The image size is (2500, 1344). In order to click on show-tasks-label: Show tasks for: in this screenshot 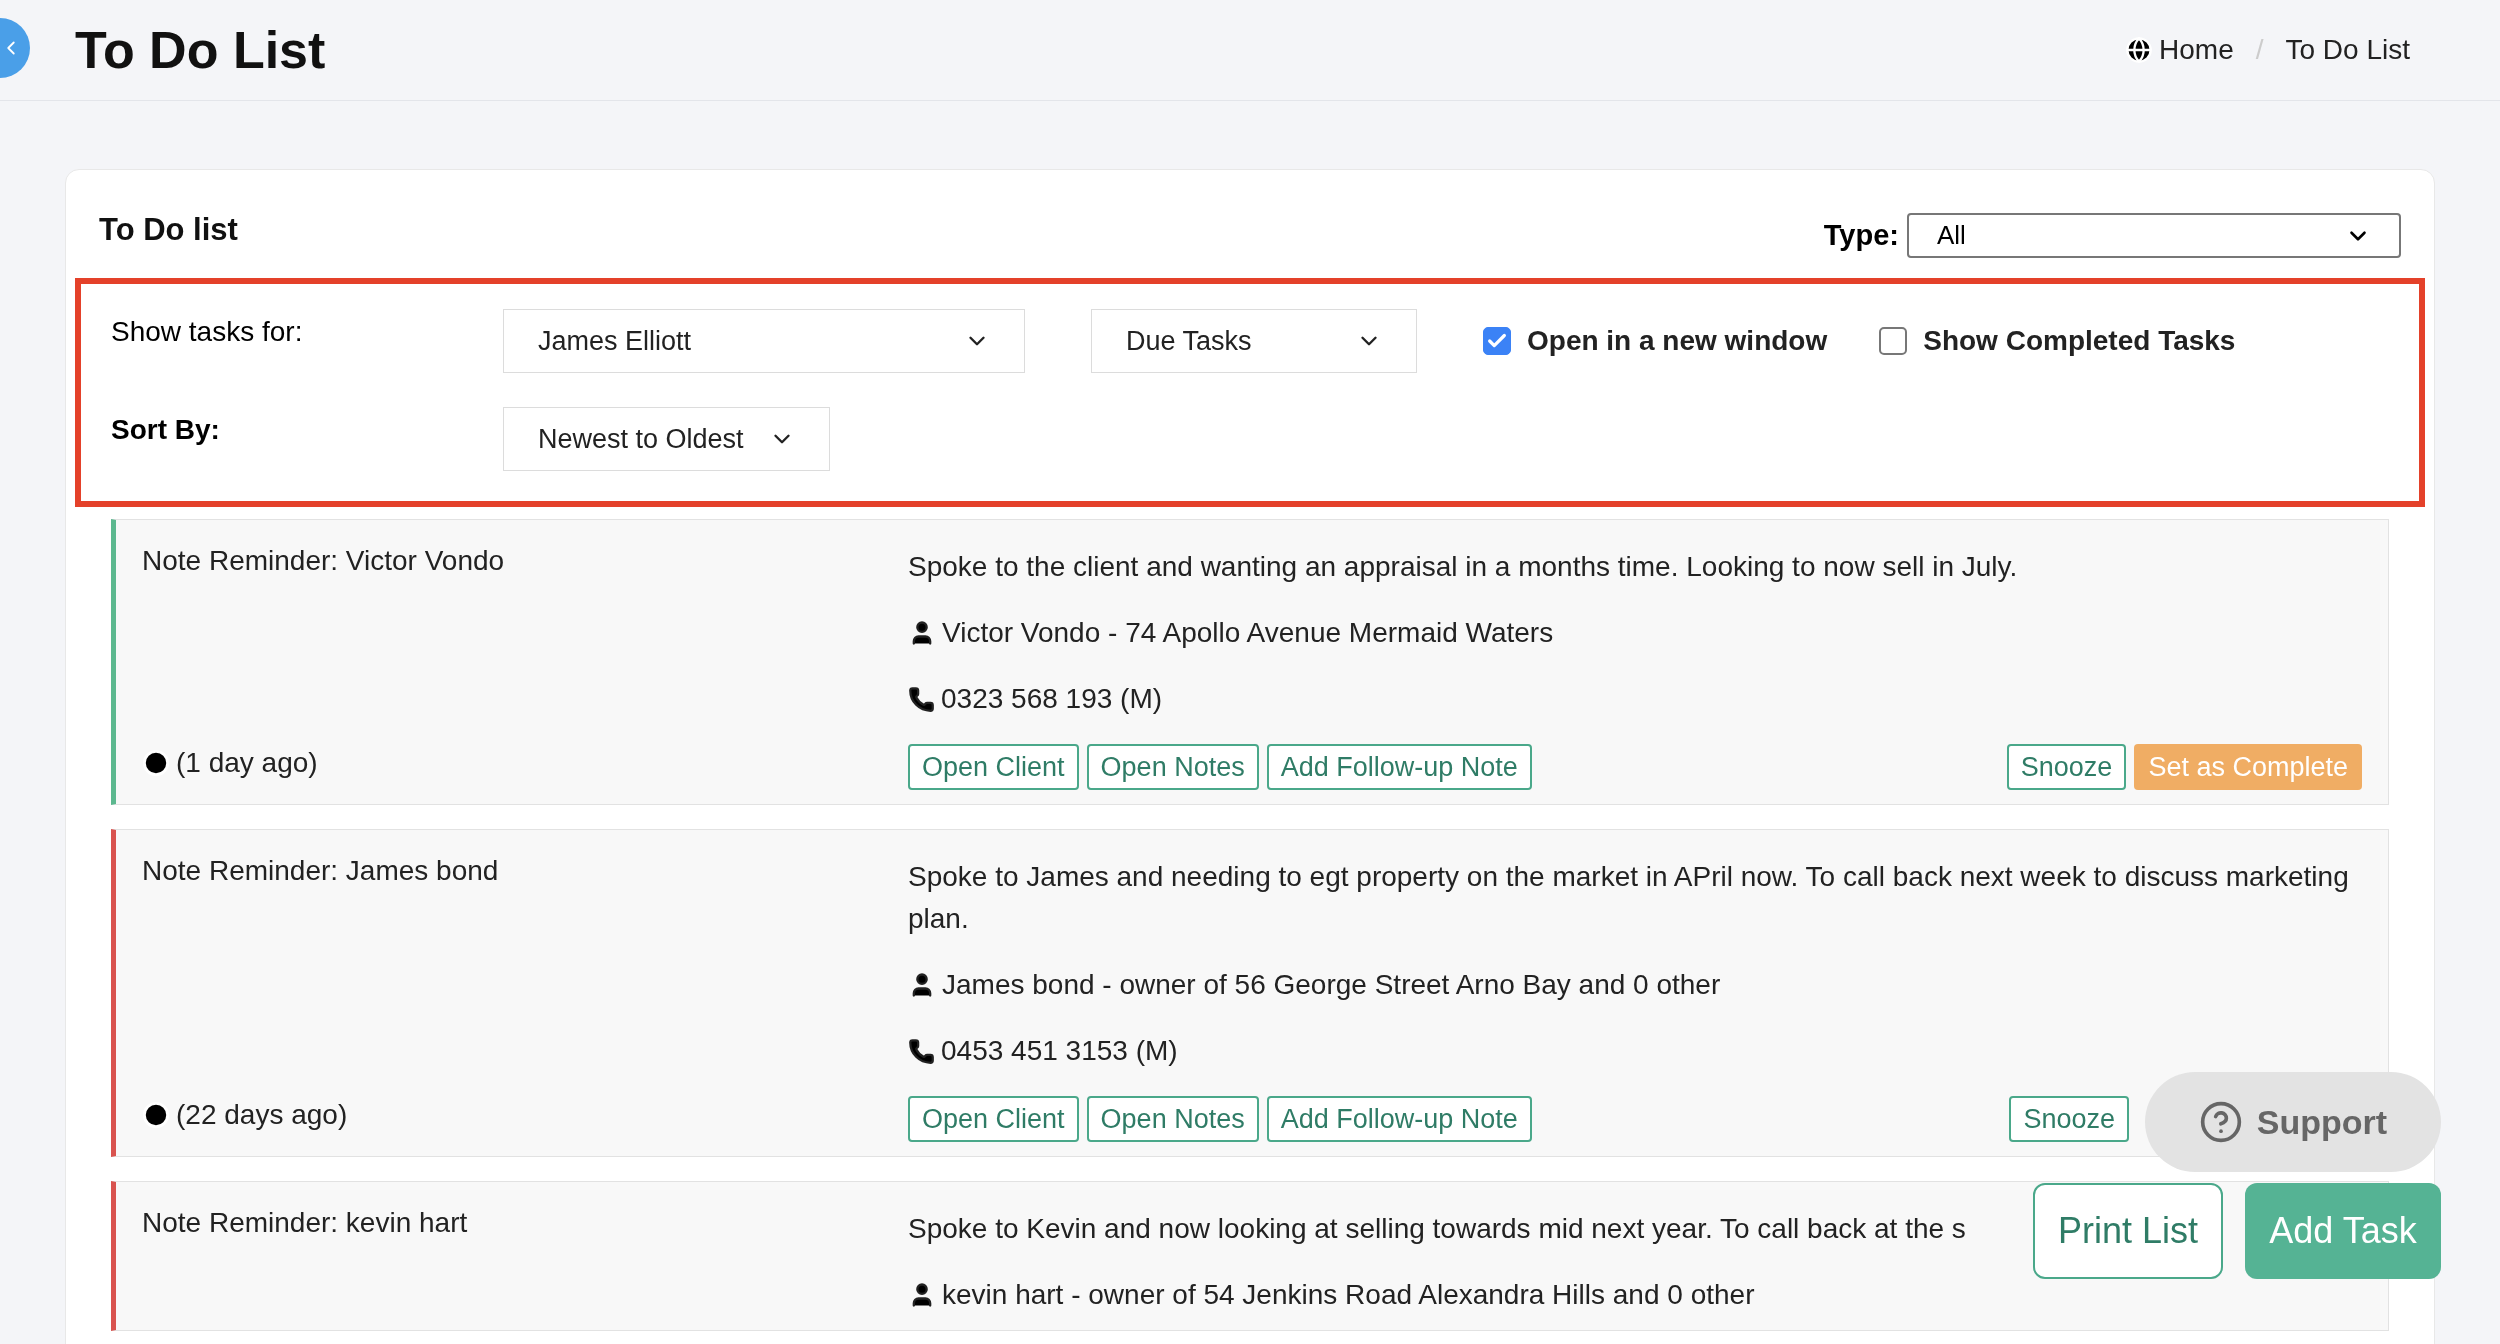, I will do `click(207, 332)`.